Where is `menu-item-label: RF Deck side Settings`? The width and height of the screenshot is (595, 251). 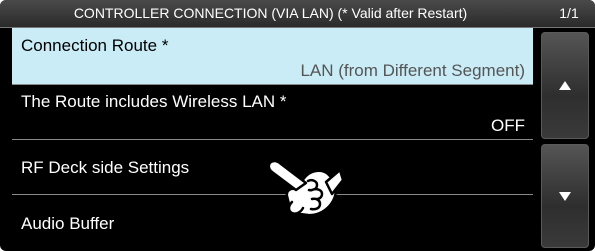
menu-item-label: RF Deck side Settings is located at coordinates (105, 167).